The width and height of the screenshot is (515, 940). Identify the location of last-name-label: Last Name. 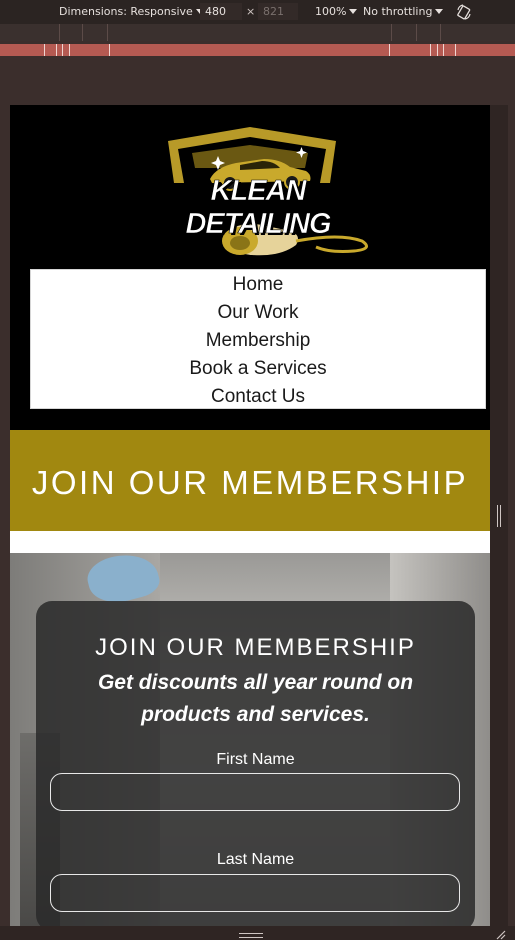
(255, 859).